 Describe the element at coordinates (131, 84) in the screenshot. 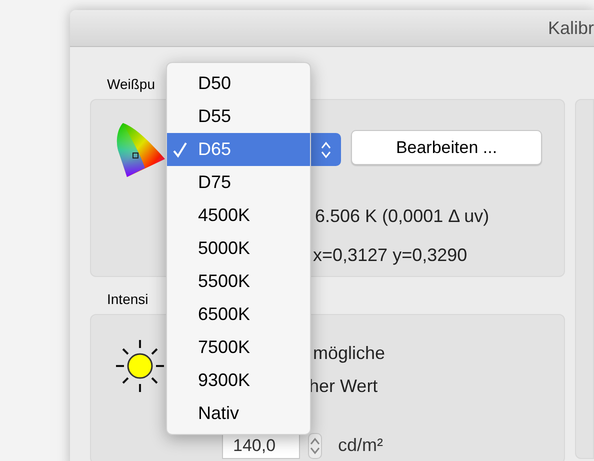

I see `section-label: Weißpu` at that location.